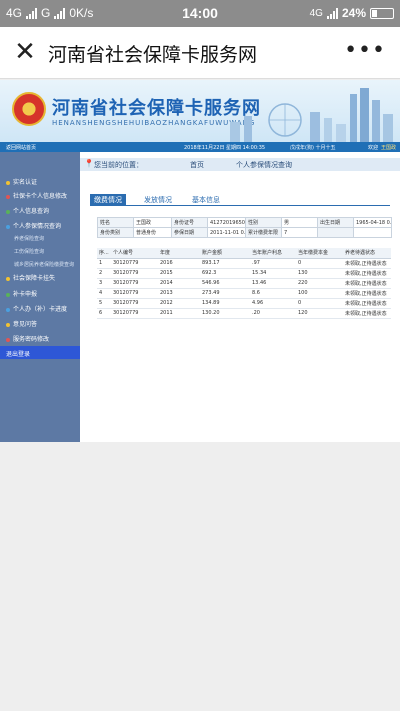 The width and height of the screenshot is (400, 711). What do you see at coordinates (311, 115) in the screenshot?
I see `city-skyline-icon` at bounding box center [311, 115].